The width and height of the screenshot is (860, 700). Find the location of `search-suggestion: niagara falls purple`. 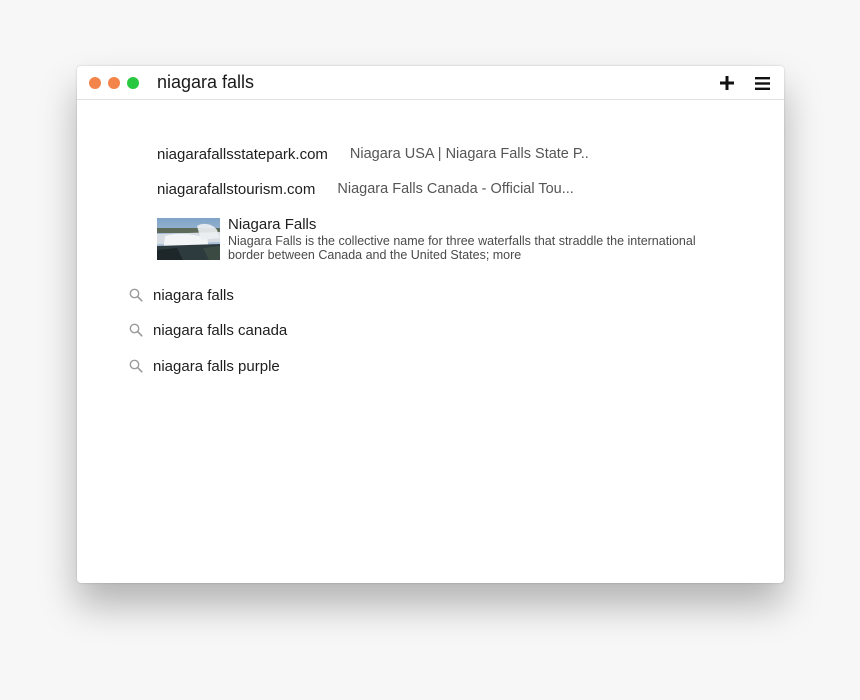

search-suggestion: niagara falls purple is located at coordinates (204, 366).